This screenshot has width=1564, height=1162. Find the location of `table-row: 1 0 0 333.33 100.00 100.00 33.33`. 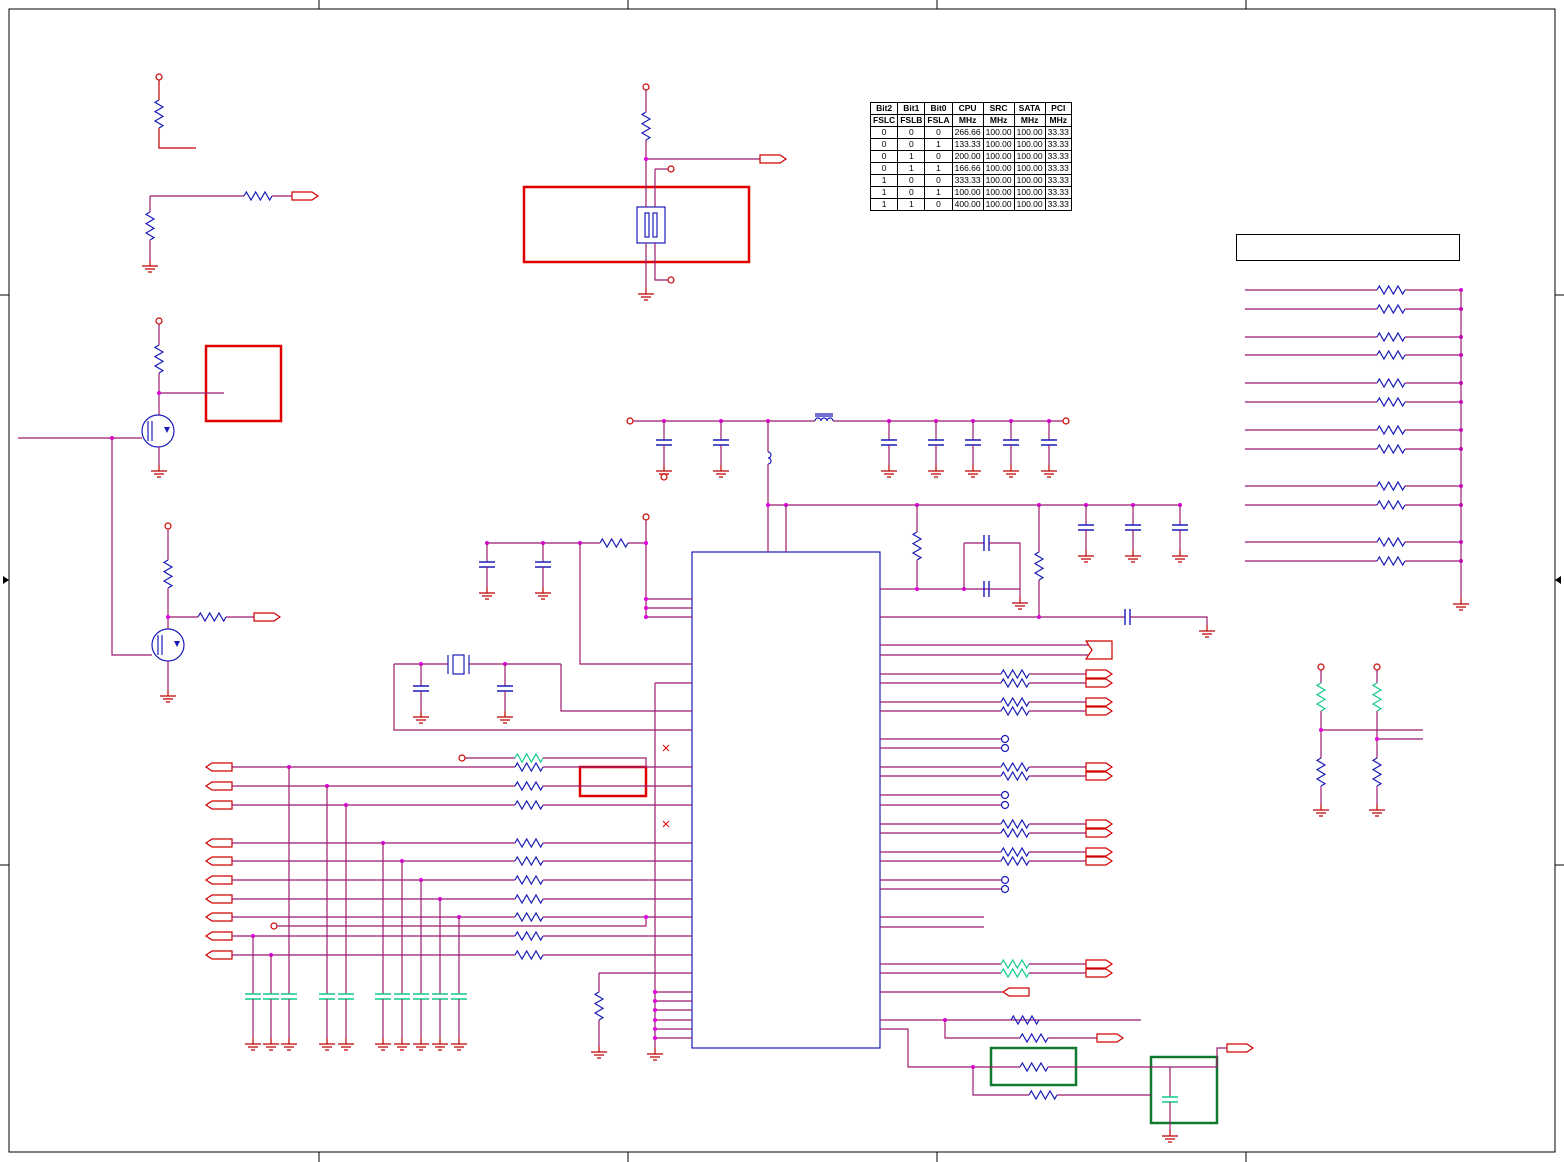

table-row: 1 0 0 333.33 100.00 100.00 33.33 is located at coordinates (970, 180).